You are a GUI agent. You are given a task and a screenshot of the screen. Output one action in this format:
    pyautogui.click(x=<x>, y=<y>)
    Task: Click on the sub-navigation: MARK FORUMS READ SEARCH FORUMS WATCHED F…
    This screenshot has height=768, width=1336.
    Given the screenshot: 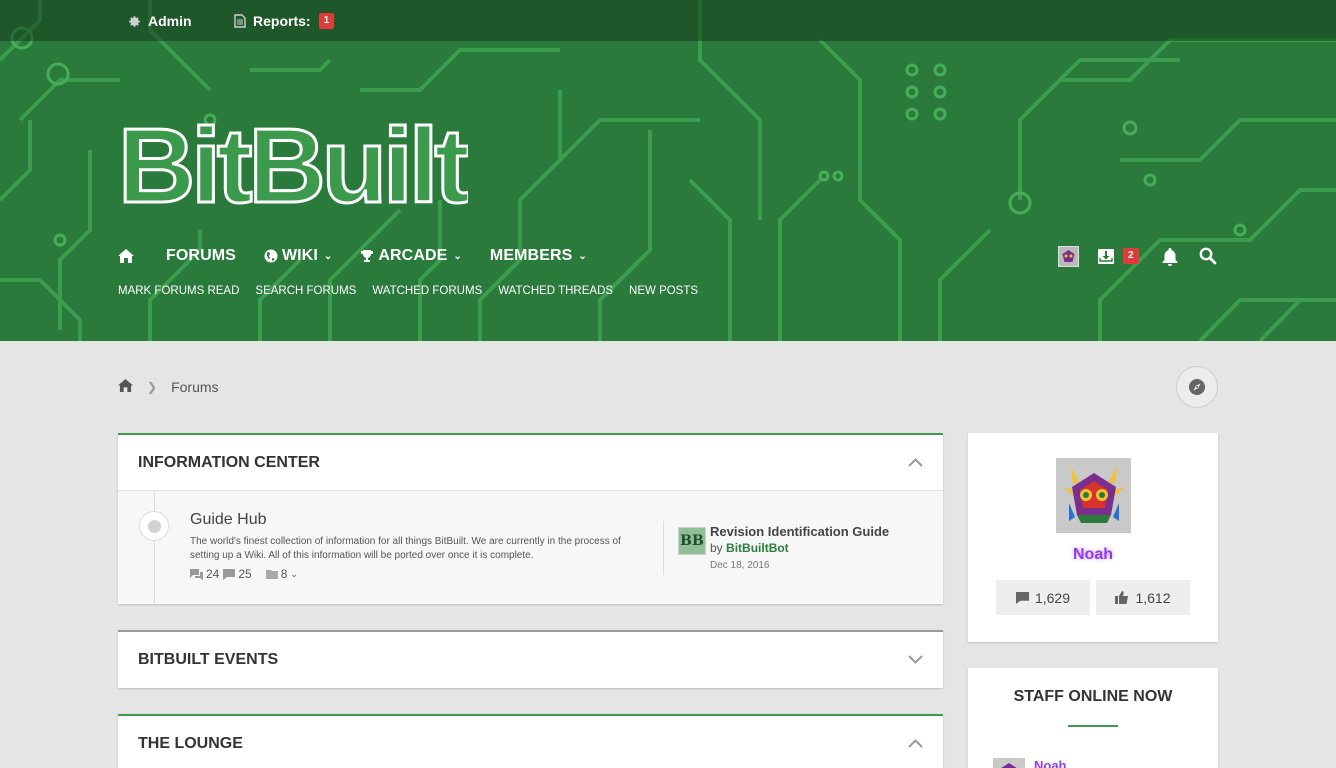 What is the action you would take?
    pyautogui.click(x=416, y=291)
    